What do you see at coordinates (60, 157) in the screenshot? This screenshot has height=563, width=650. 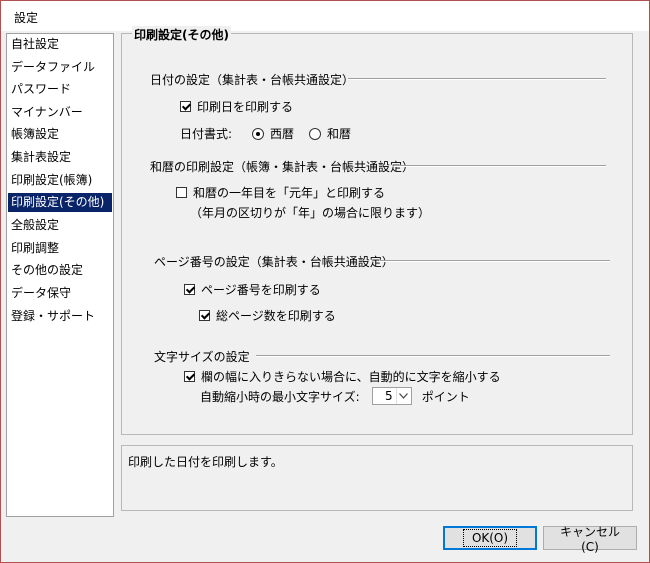 I see `sidebar-item-summary: 集計表設定` at bounding box center [60, 157].